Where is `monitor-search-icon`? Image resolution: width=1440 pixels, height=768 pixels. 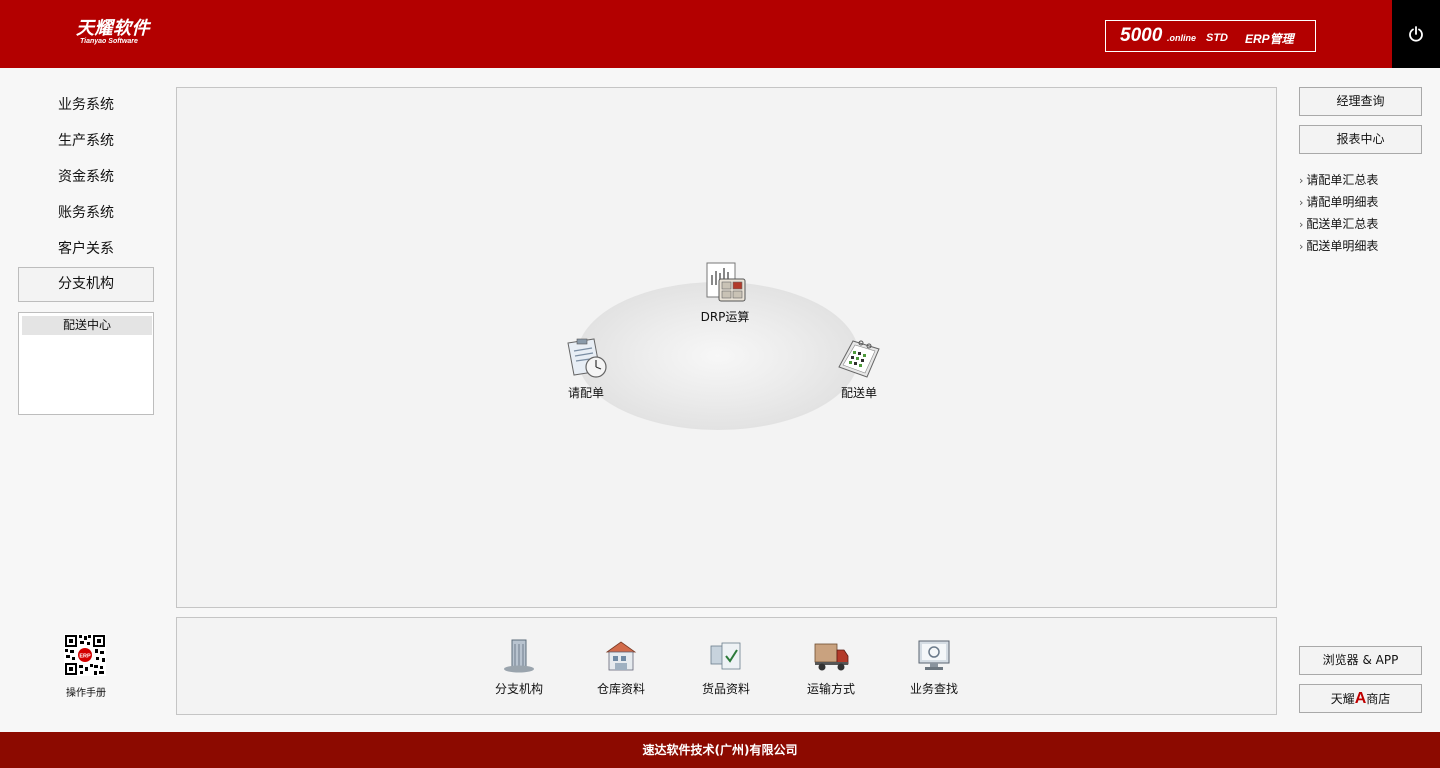 monitor-search-icon is located at coordinates (934, 655).